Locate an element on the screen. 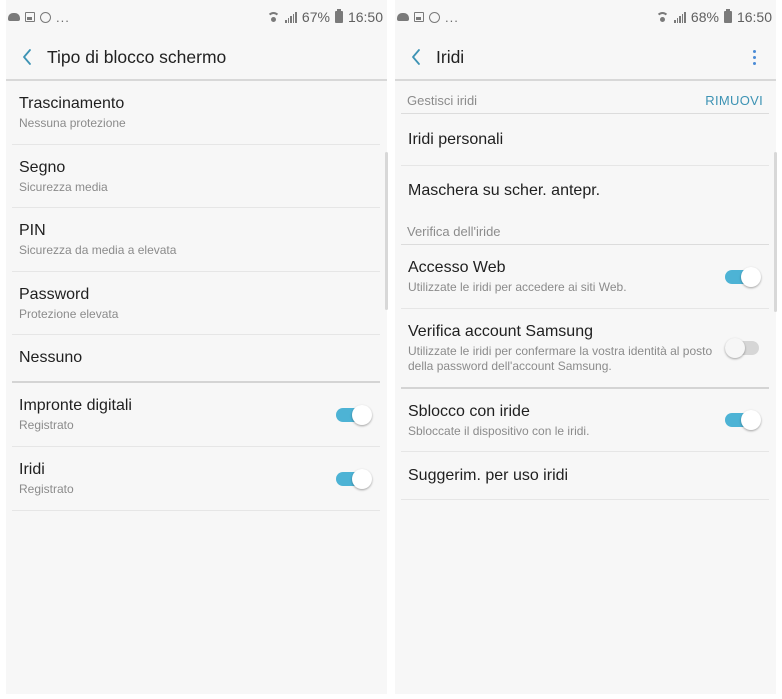  section-header-verify: Verifica dell'iride is located at coordinates (585, 230).